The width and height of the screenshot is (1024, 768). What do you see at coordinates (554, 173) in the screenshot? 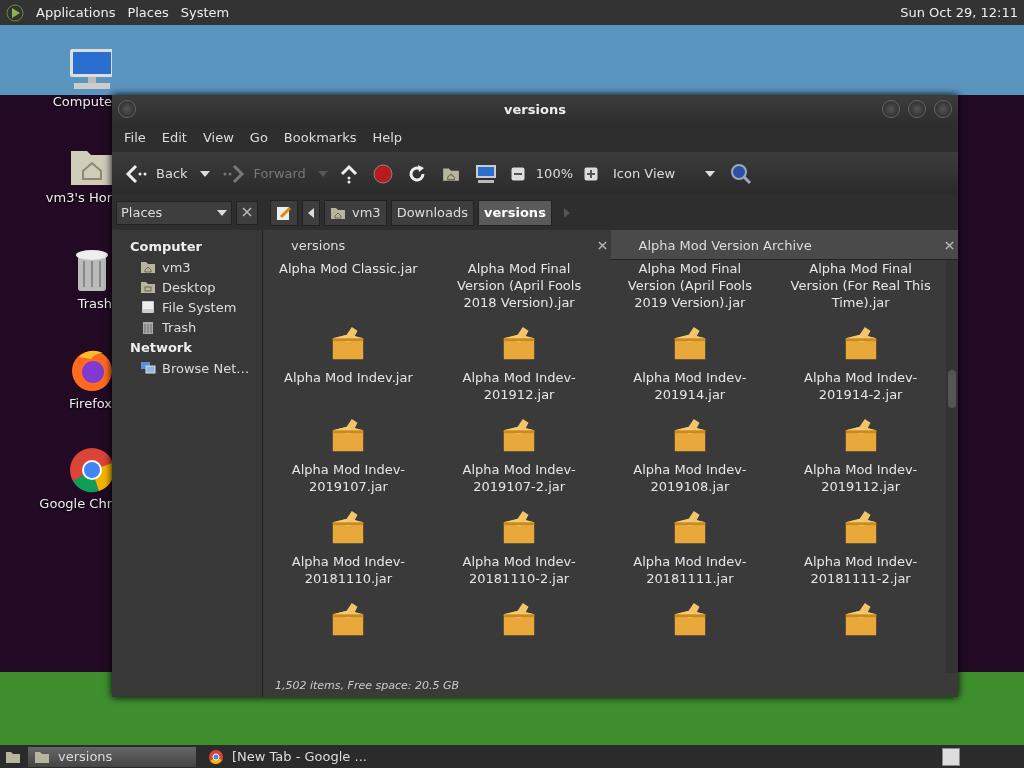
I see `zoom-level: 100%` at bounding box center [554, 173].